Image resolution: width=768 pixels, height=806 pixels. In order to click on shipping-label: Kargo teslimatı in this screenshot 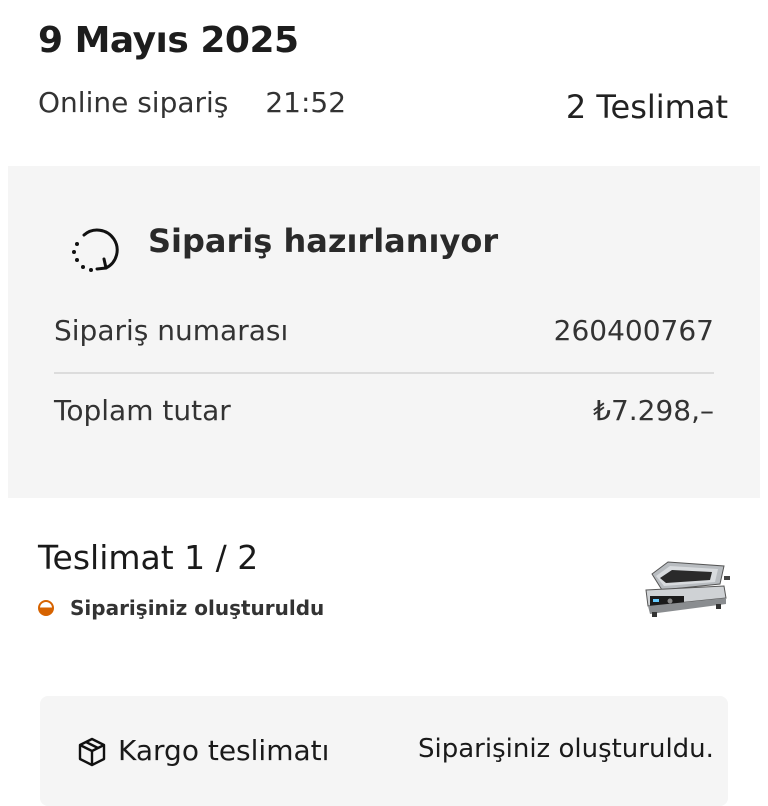, I will do `click(224, 750)`.